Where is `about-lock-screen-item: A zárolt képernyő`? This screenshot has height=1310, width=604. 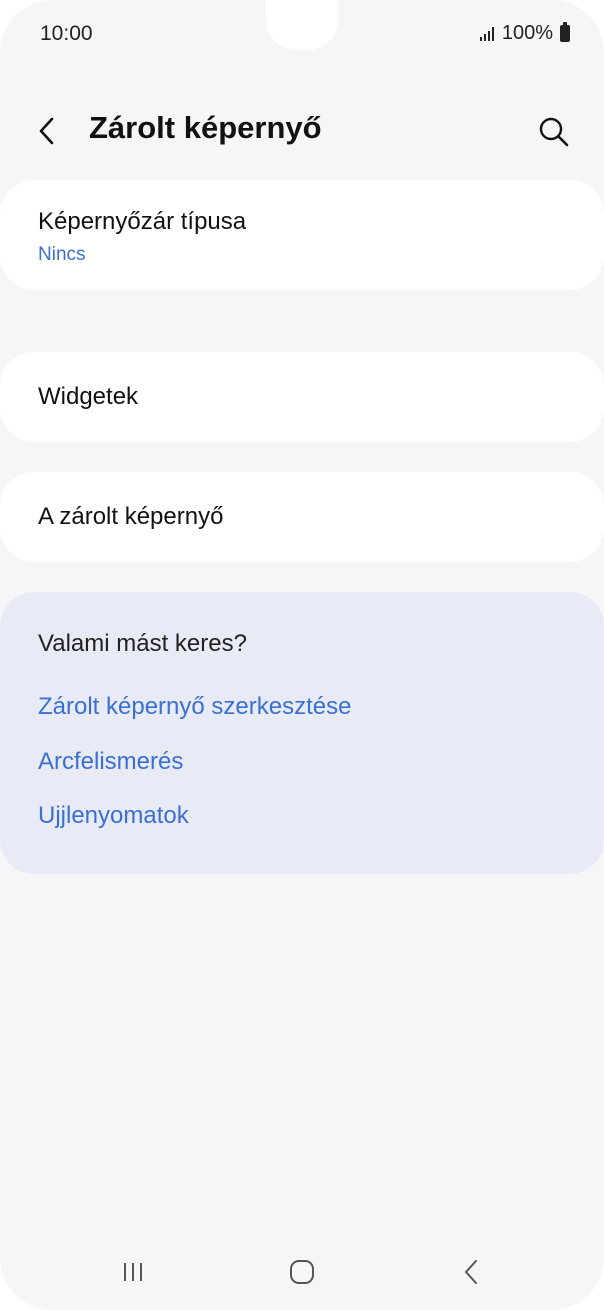
about-lock-screen-item: A zárolt képernyő is located at coordinates (302, 517).